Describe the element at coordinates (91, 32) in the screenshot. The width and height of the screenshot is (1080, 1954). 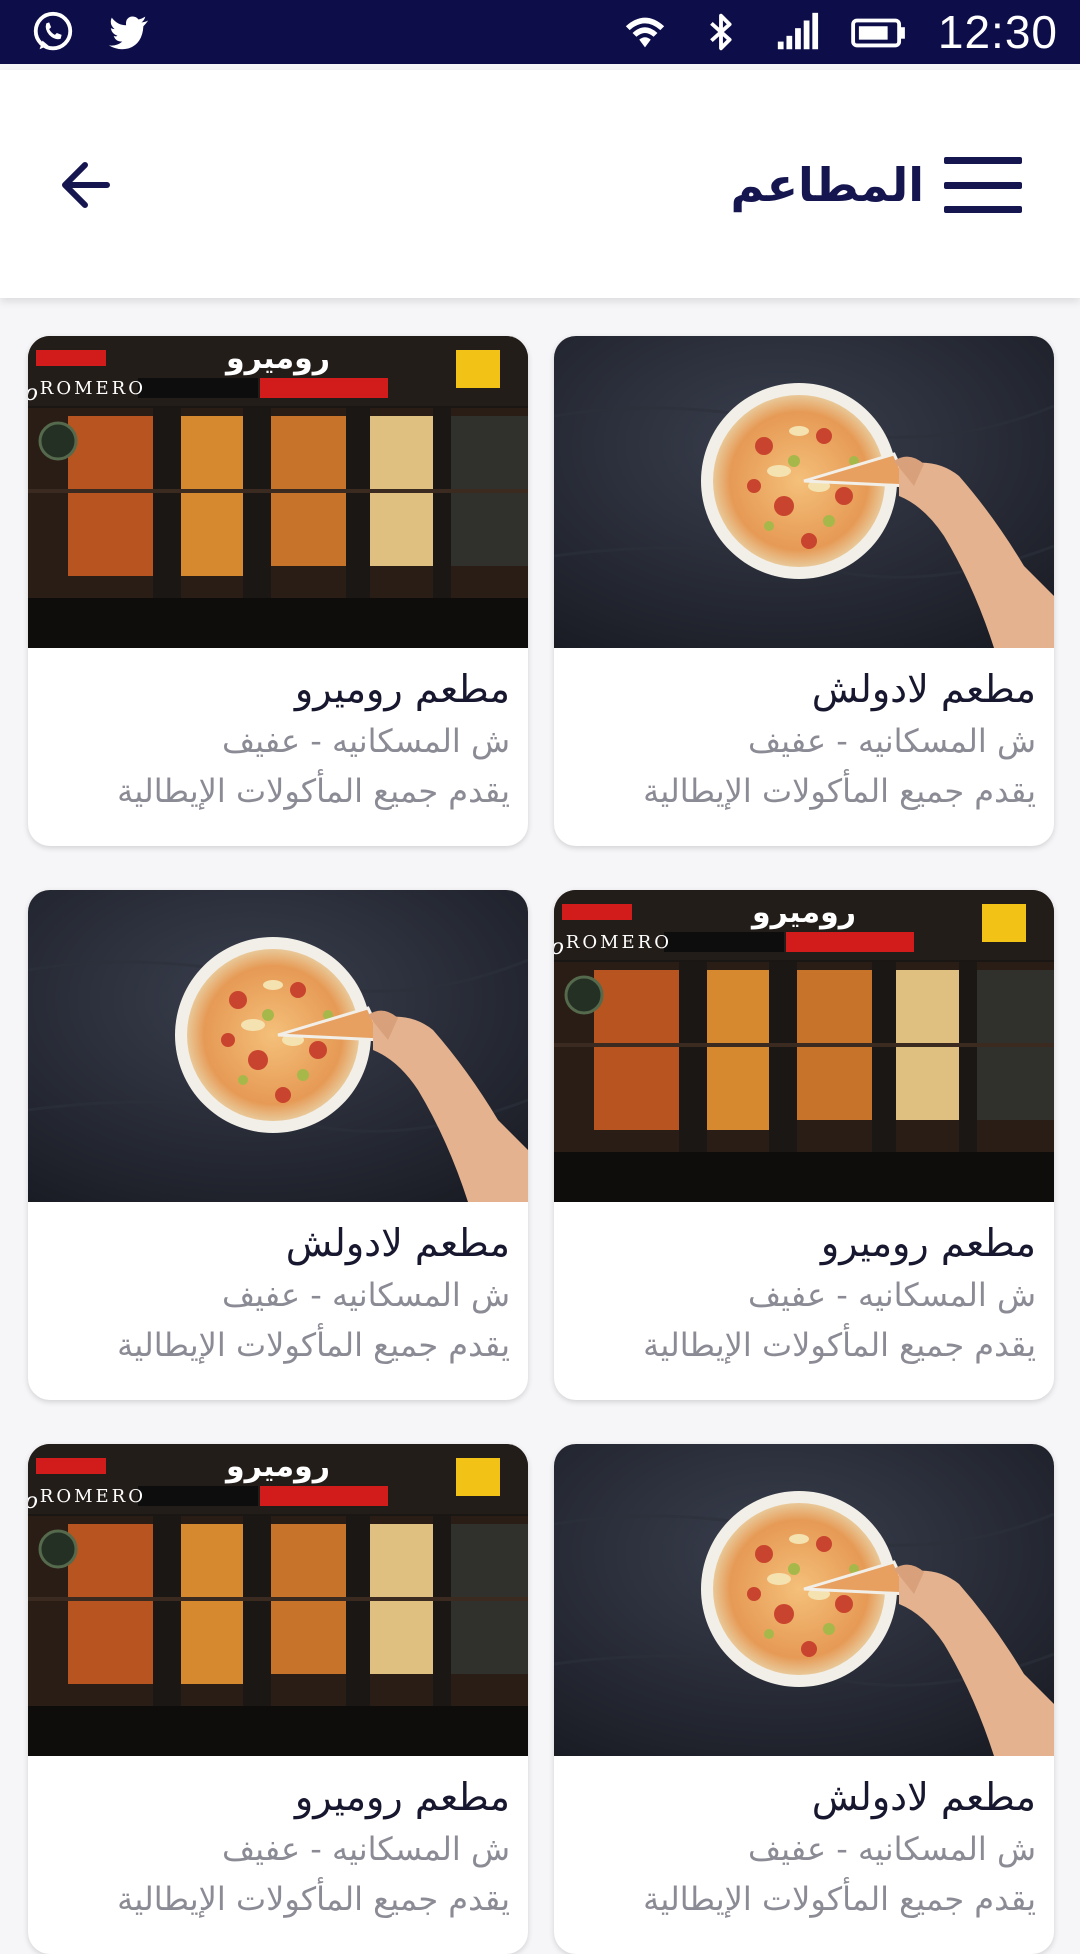
I see `status-left-icons` at that location.